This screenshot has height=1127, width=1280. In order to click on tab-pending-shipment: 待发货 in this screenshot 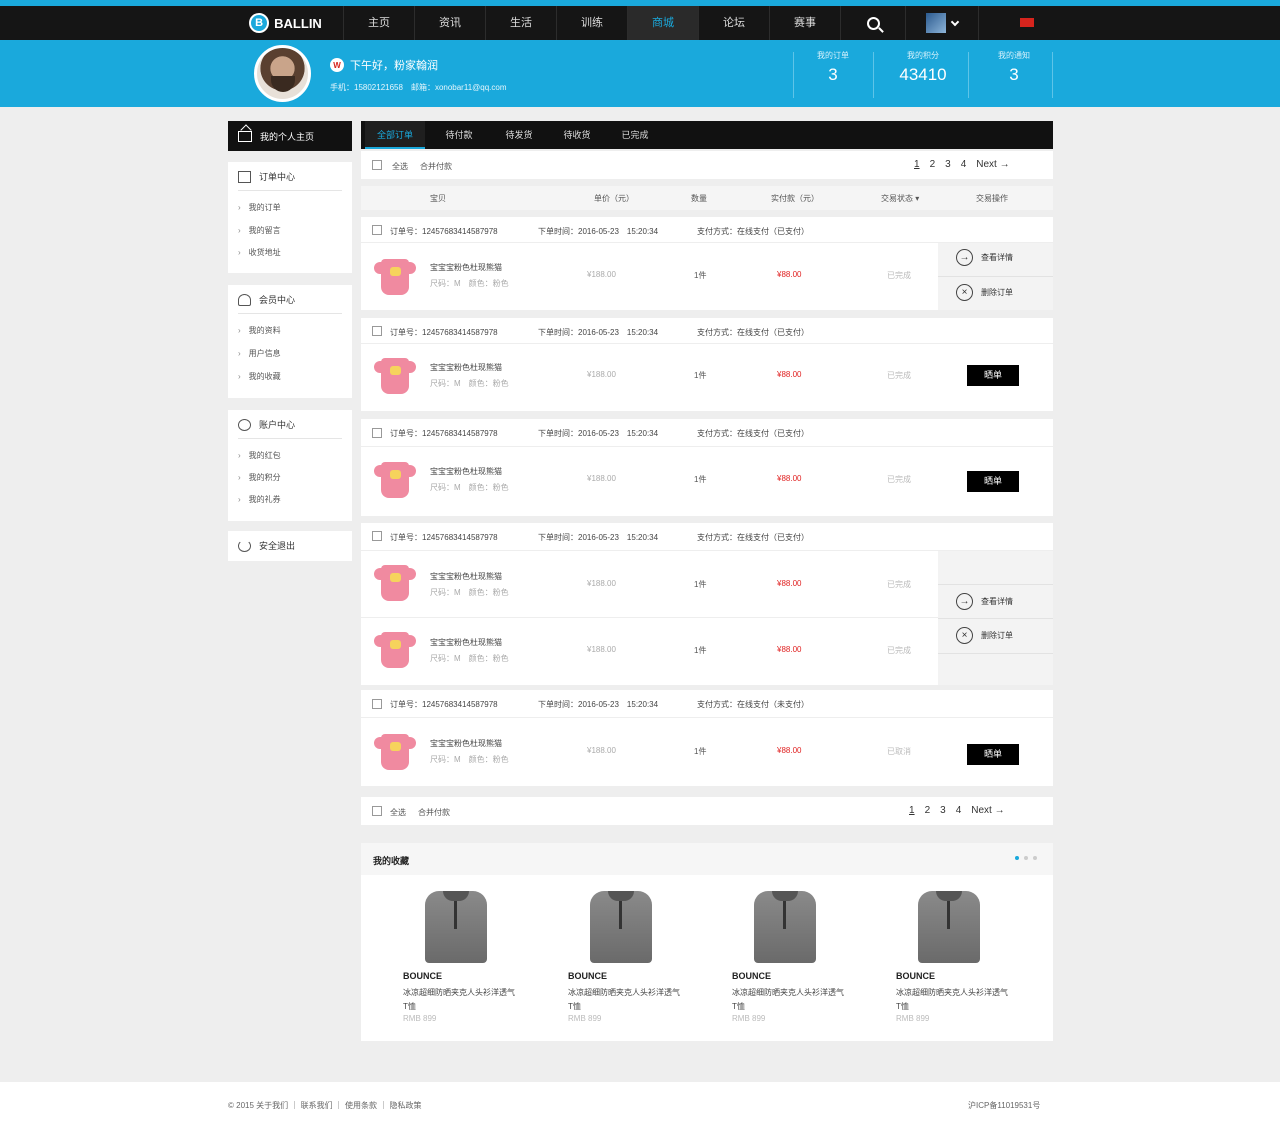, I will do `click(519, 135)`.